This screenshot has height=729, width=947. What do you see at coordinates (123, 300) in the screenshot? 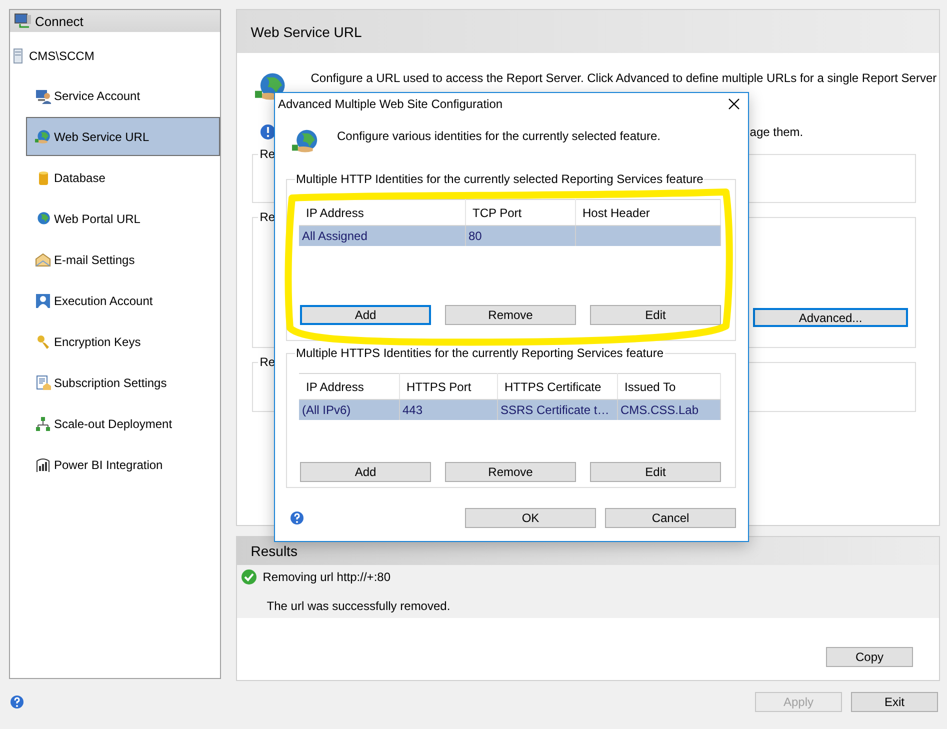
I see `sidebar-item: Execution Account` at bounding box center [123, 300].